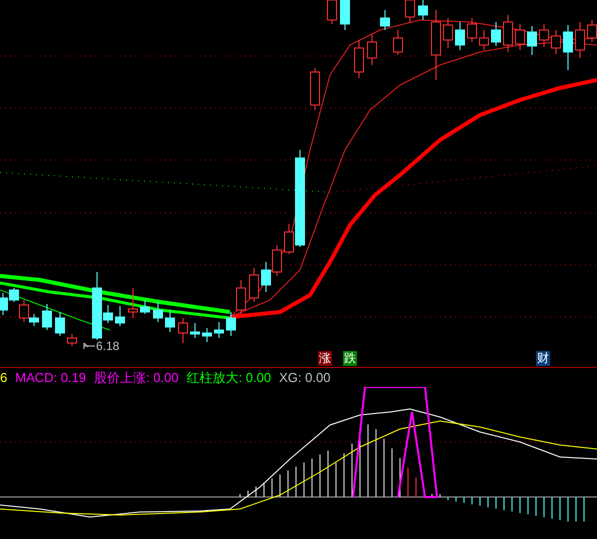 Image resolution: width=597 pixels, height=539 pixels. I want to click on indicator-value: 股价上涨: 0.00, so click(136, 377).